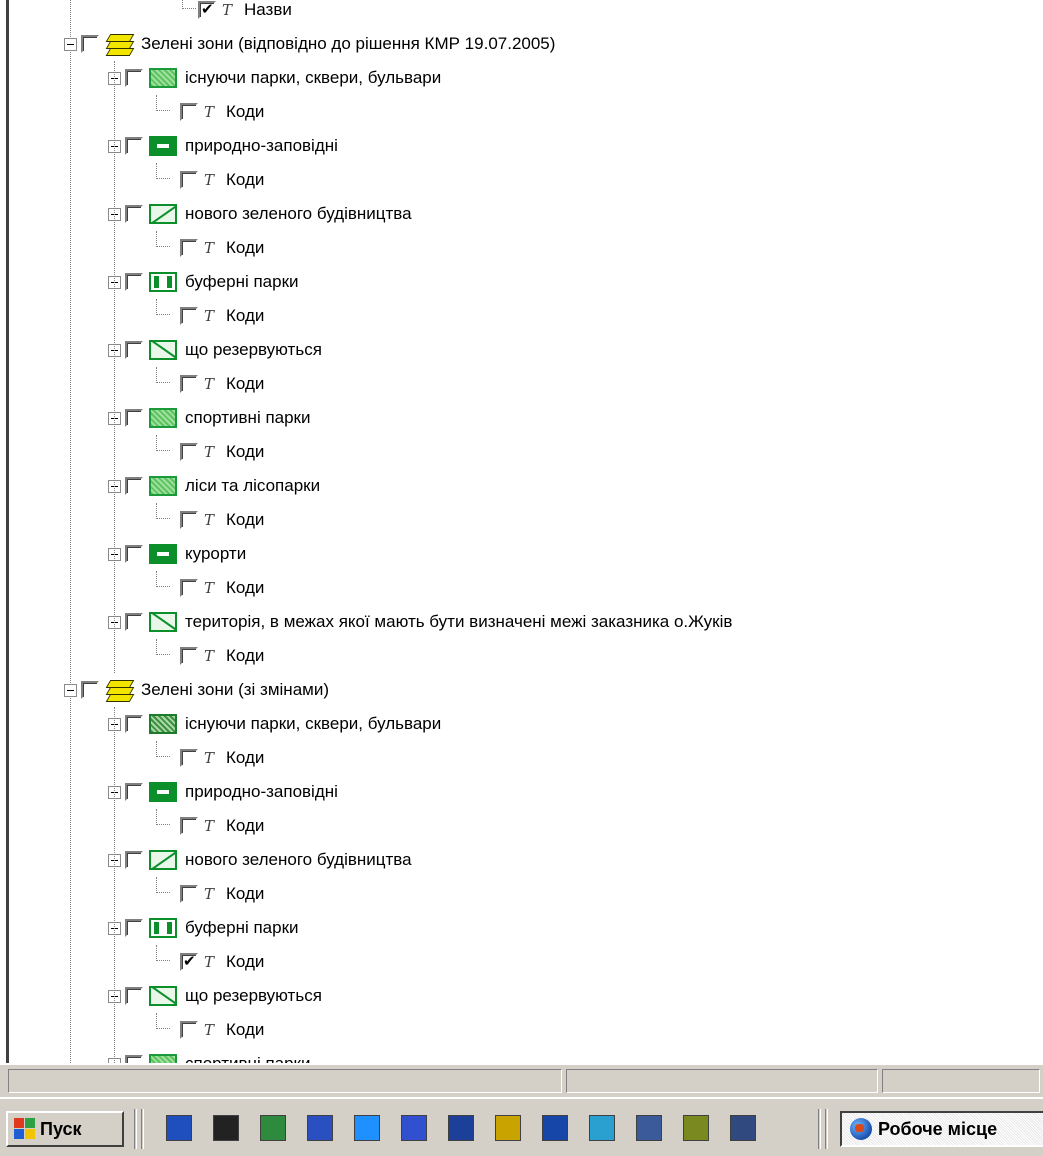  I want to click on start-label: Пуск, so click(61, 1128).